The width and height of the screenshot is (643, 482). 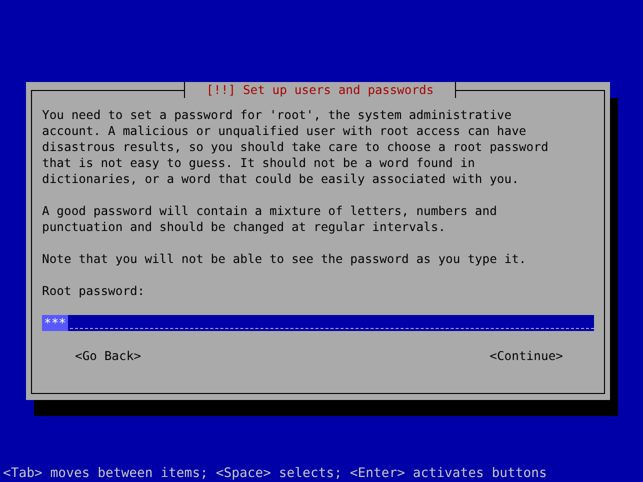 I want to click on back-button: <Go Back>, so click(x=108, y=356).